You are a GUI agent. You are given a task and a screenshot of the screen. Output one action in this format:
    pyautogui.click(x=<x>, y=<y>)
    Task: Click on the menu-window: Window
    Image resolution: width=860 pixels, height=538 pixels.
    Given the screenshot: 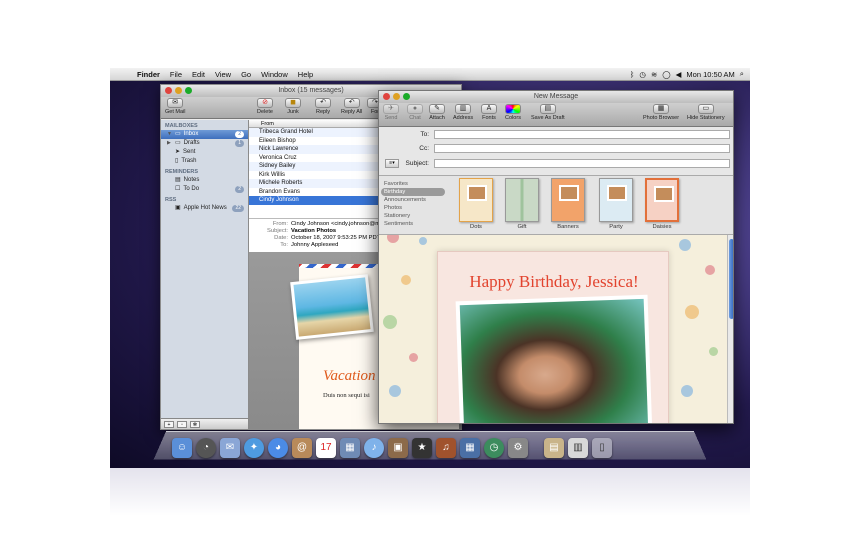 What is the action you would take?
    pyautogui.click(x=274, y=74)
    